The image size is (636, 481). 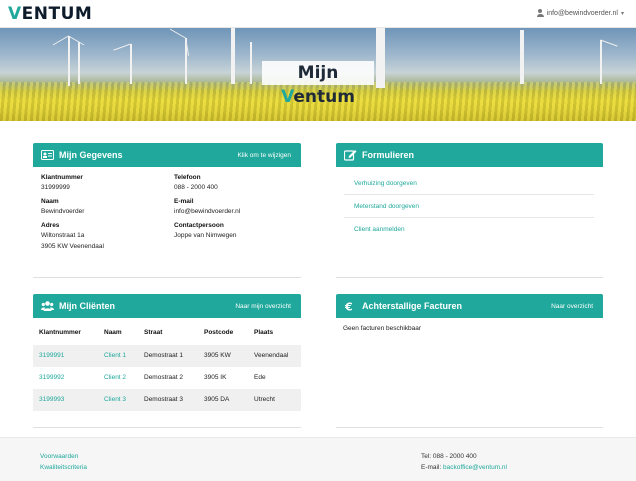 What do you see at coordinates (379, 229) in the screenshot?
I see `link-client-aanmelden: Client aanmelden` at bounding box center [379, 229].